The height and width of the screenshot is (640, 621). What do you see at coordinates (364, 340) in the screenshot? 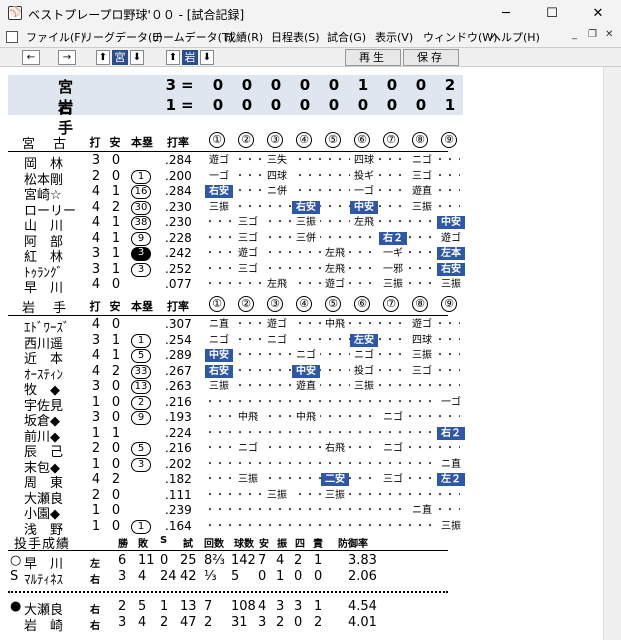
I see `plate-appearance-result: 左安` at bounding box center [364, 340].